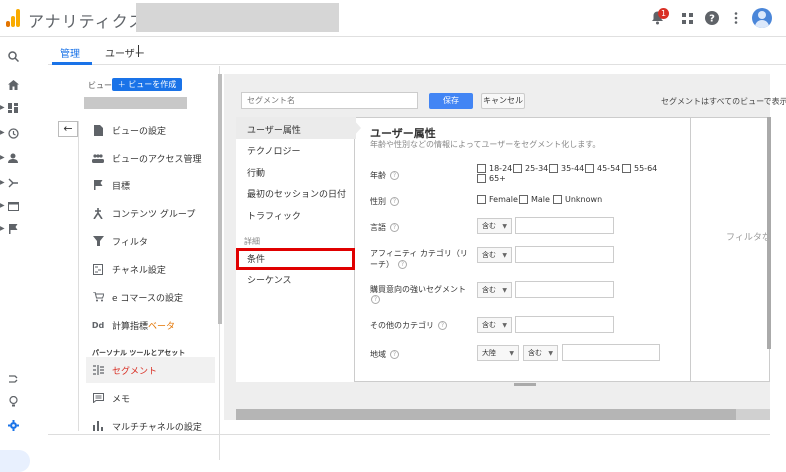 Image resolution: width=786 pixels, height=472 pixels. What do you see at coordinates (769, 233) in the screenshot?
I see `editor-scrollbar` at bounding box center [769, 233].